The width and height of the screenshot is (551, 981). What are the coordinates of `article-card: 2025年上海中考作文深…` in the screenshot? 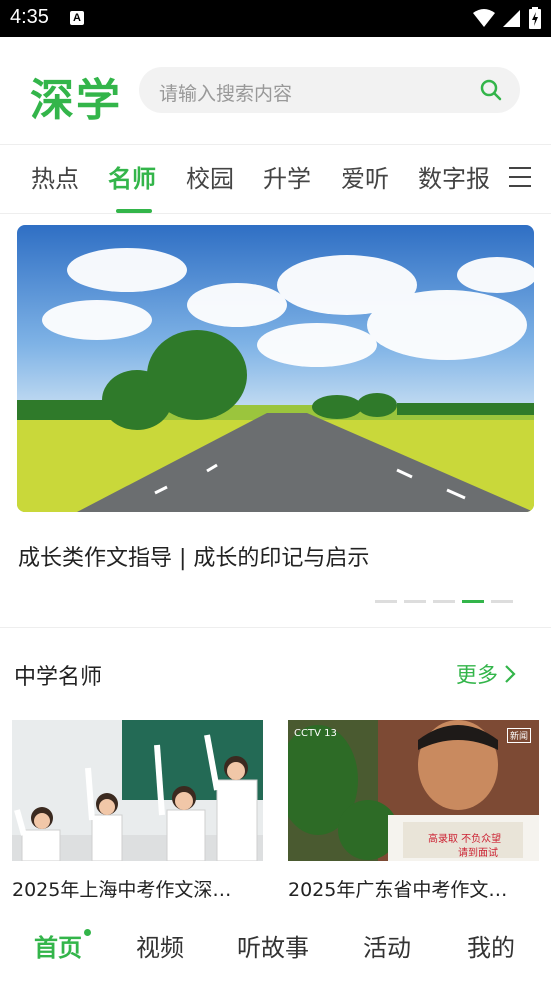 It's located at (137, 811).